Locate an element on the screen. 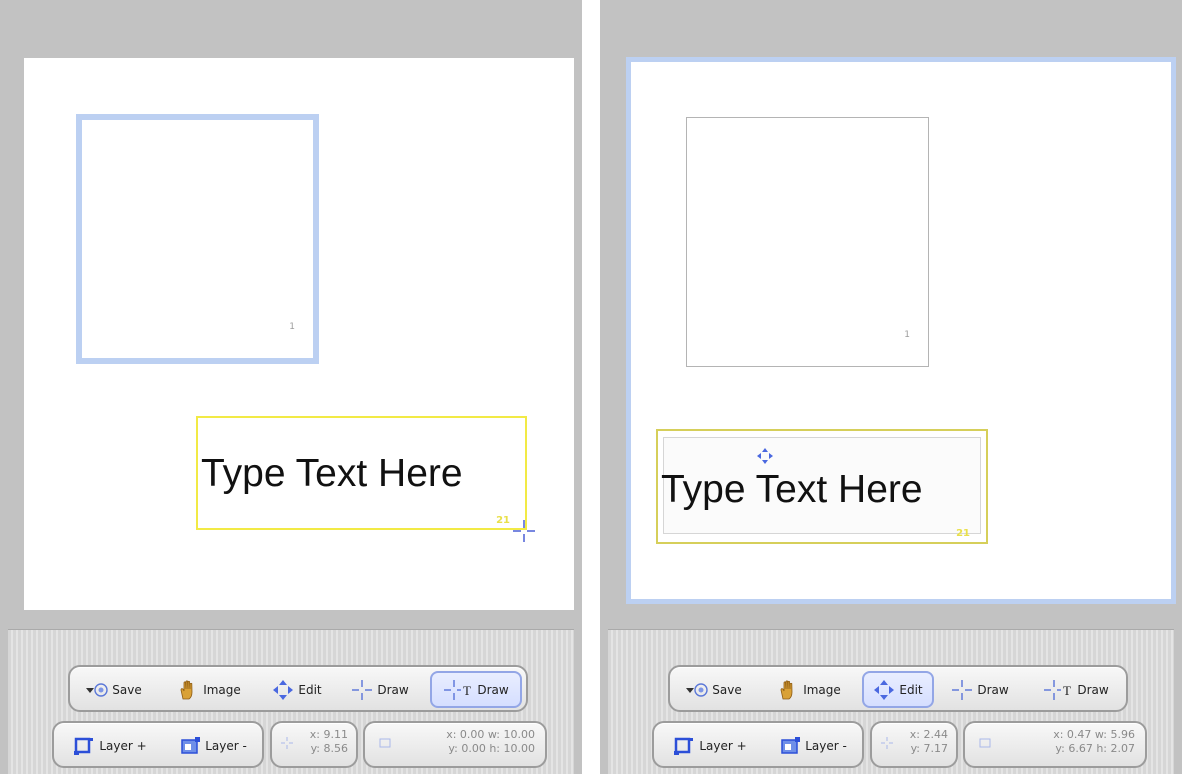 The width and height of the screenshot is (1182, 774). position-values: x: 9.11 y: 8.56 is located at coordinates (329, 742).